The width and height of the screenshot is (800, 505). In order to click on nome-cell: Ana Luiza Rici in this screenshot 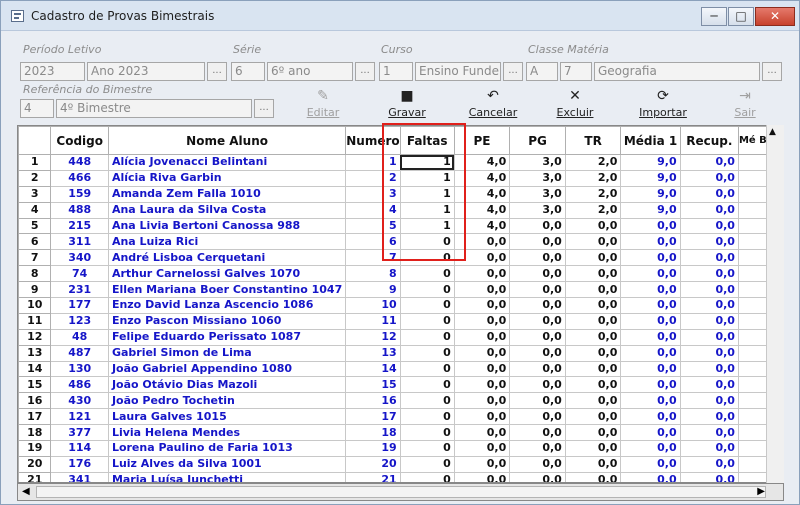, I will do `click(227, 242)`.